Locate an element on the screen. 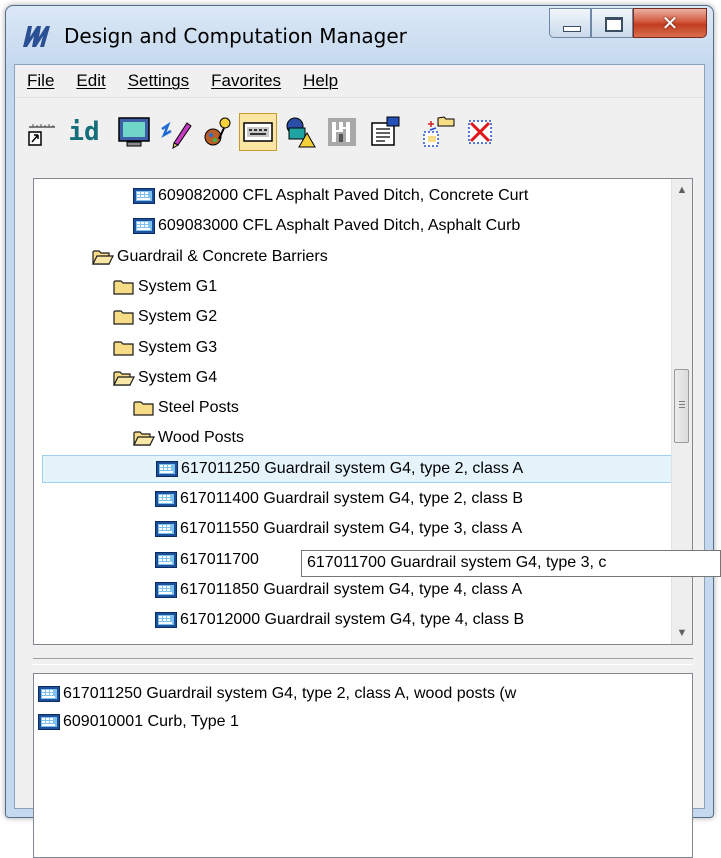  compute-button is located at coordinates (342, 132).